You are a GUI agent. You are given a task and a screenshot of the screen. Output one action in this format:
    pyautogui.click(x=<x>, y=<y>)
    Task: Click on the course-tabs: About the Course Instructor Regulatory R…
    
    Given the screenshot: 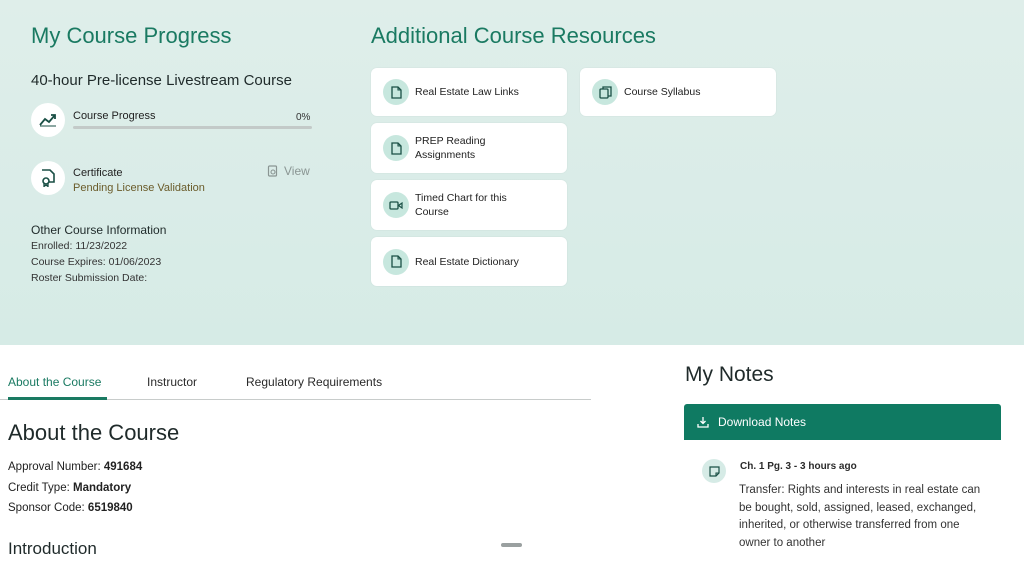 What is the action you would take?
    pyautogui.click(x=295, y=385)
    